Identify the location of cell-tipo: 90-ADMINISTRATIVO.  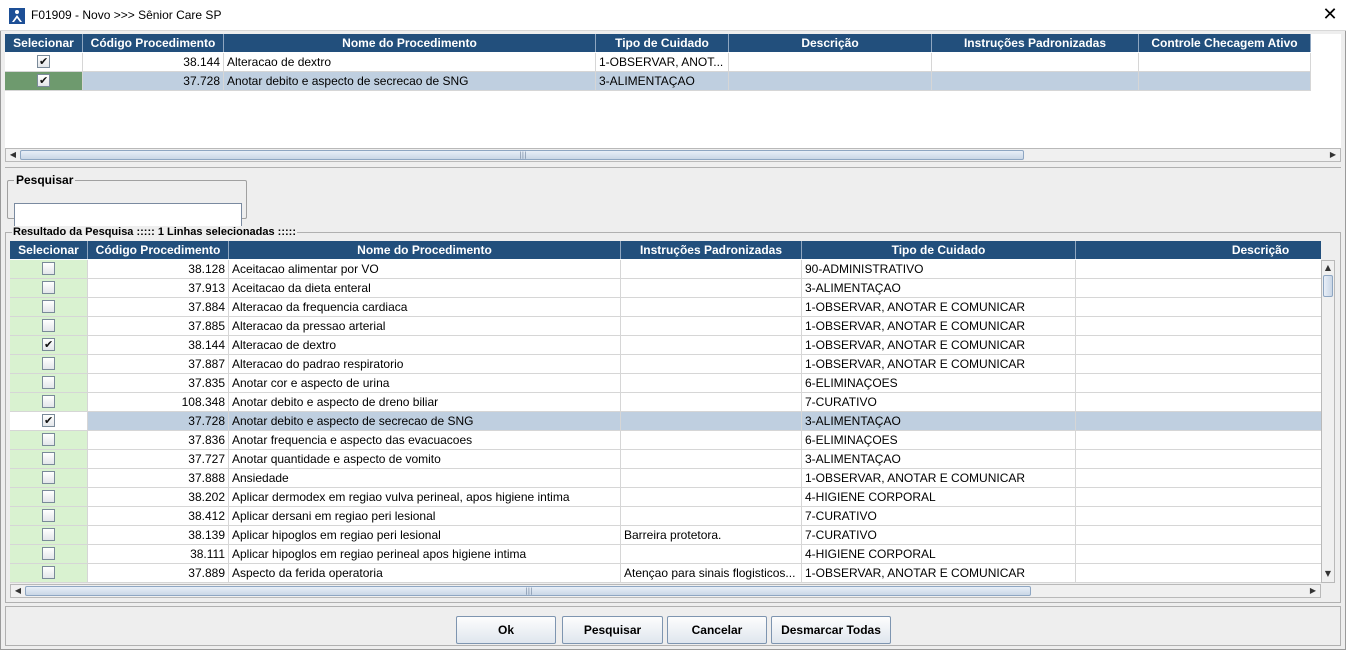
(939, 269).